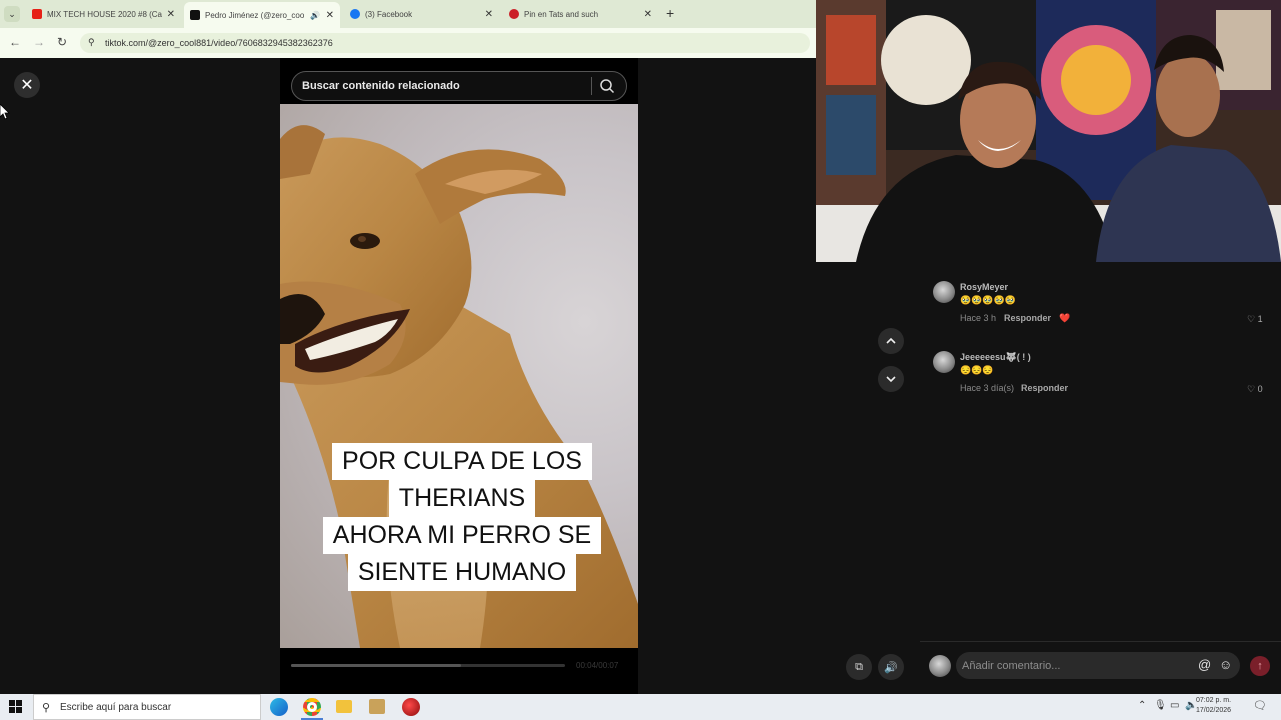 Image resolution: width=1281 pixels, height=720 pixels. What do you see at coordinates (116, 707) in the screenshot?
I see `taskbar-search-placeholder: Escribe aquí para buscar` at bounding box center [116, 707].